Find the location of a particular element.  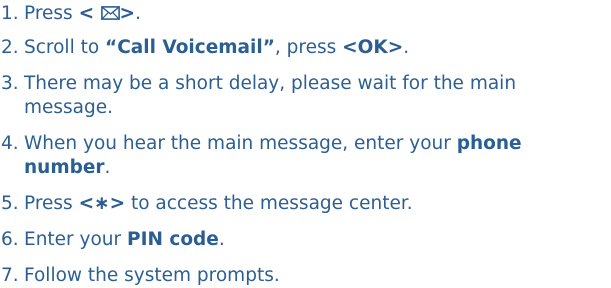

step-number: 1. is located at coordinates (10, 13).